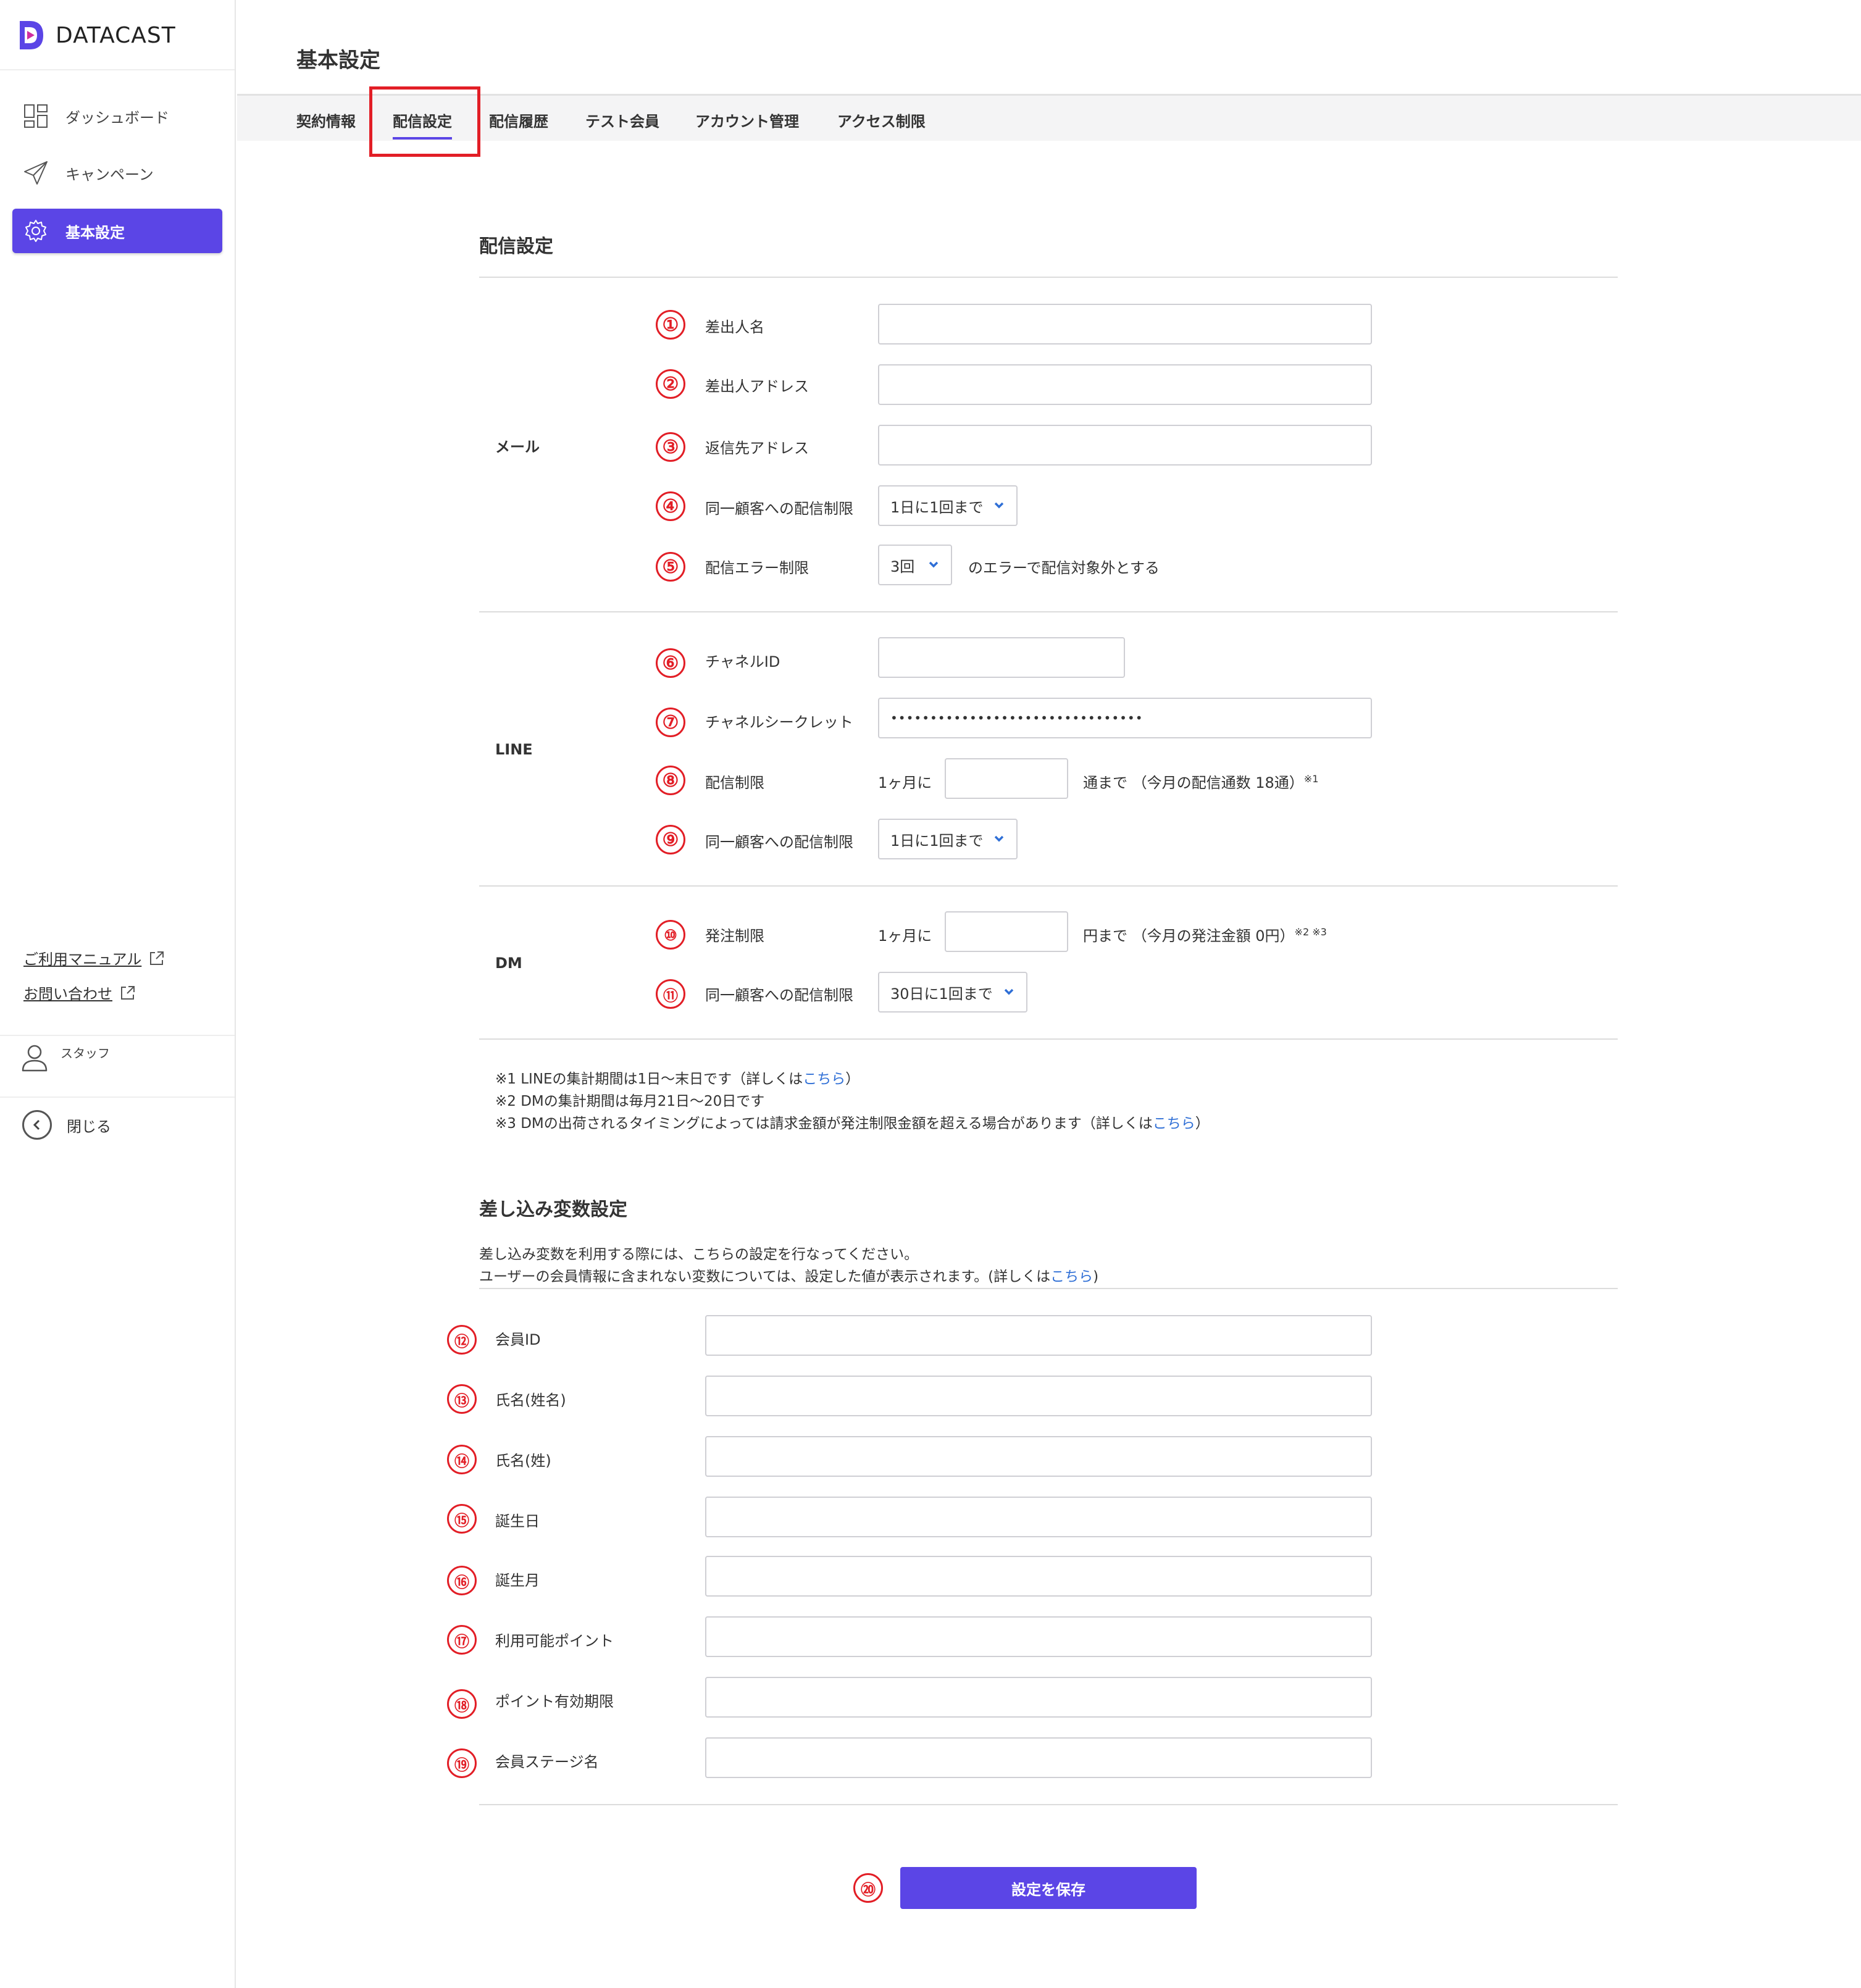 Image resolution: width=1861 pixels, height=1988 pixels. Describe the element at coordinates (116, 35) in the screenshot. I see `logo-text: DATACAST` at that location.